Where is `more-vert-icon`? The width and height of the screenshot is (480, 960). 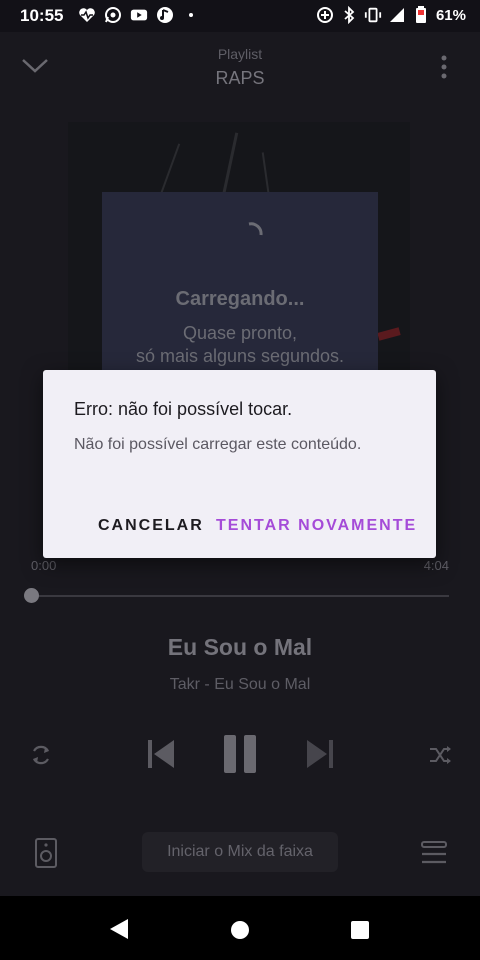 more-vert-icon is located at coordinates (444, 67).